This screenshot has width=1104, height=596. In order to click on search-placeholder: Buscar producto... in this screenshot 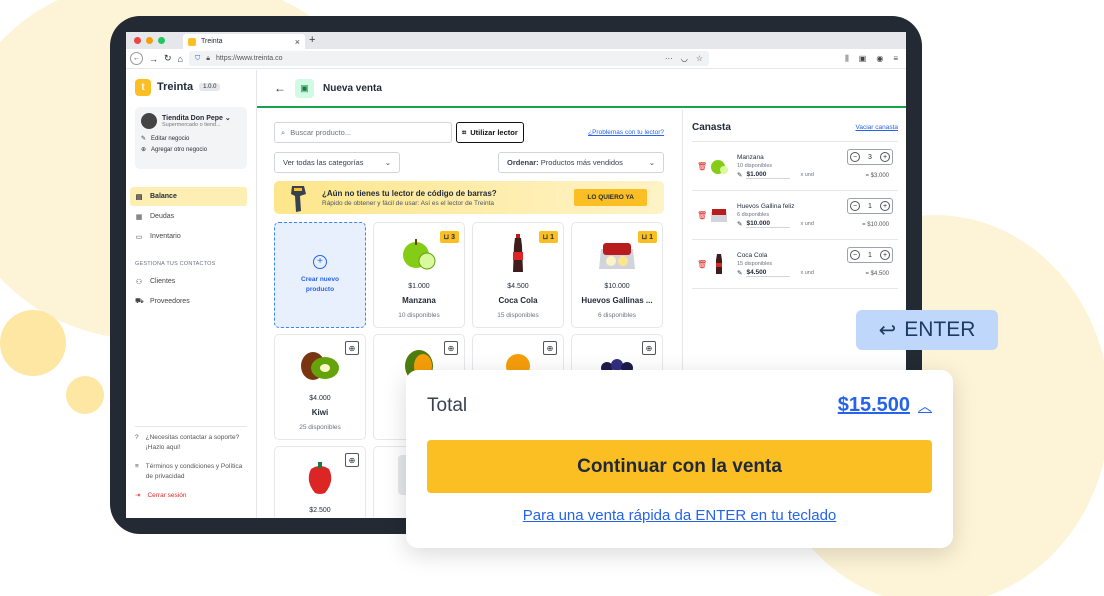, I will do `click(321, 132)`.